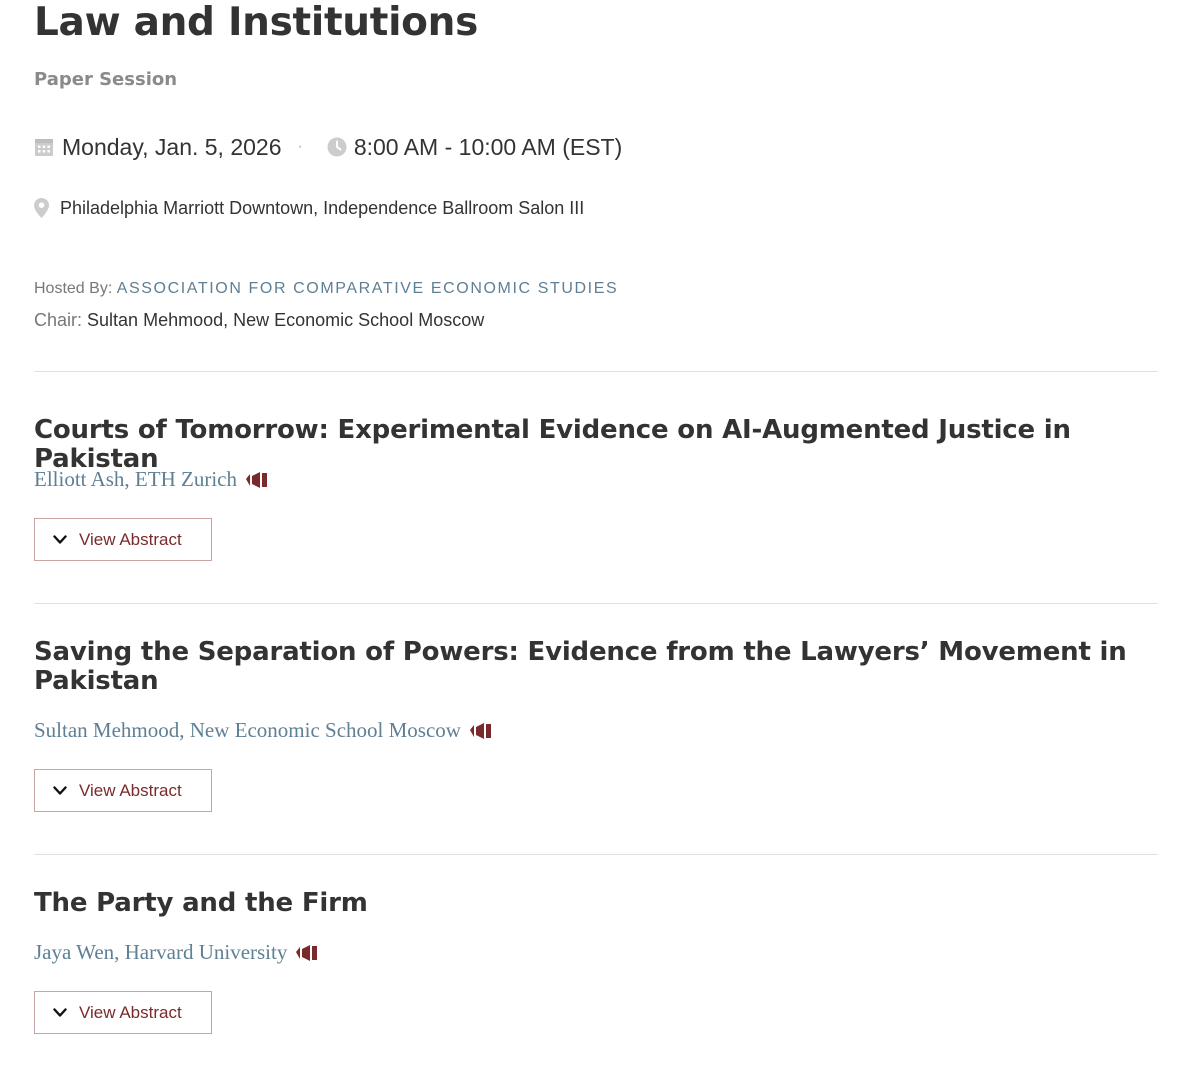 This screenshot has height=1065, width=1200. I want to click on chair-label: Chair:, so click(58, 320).